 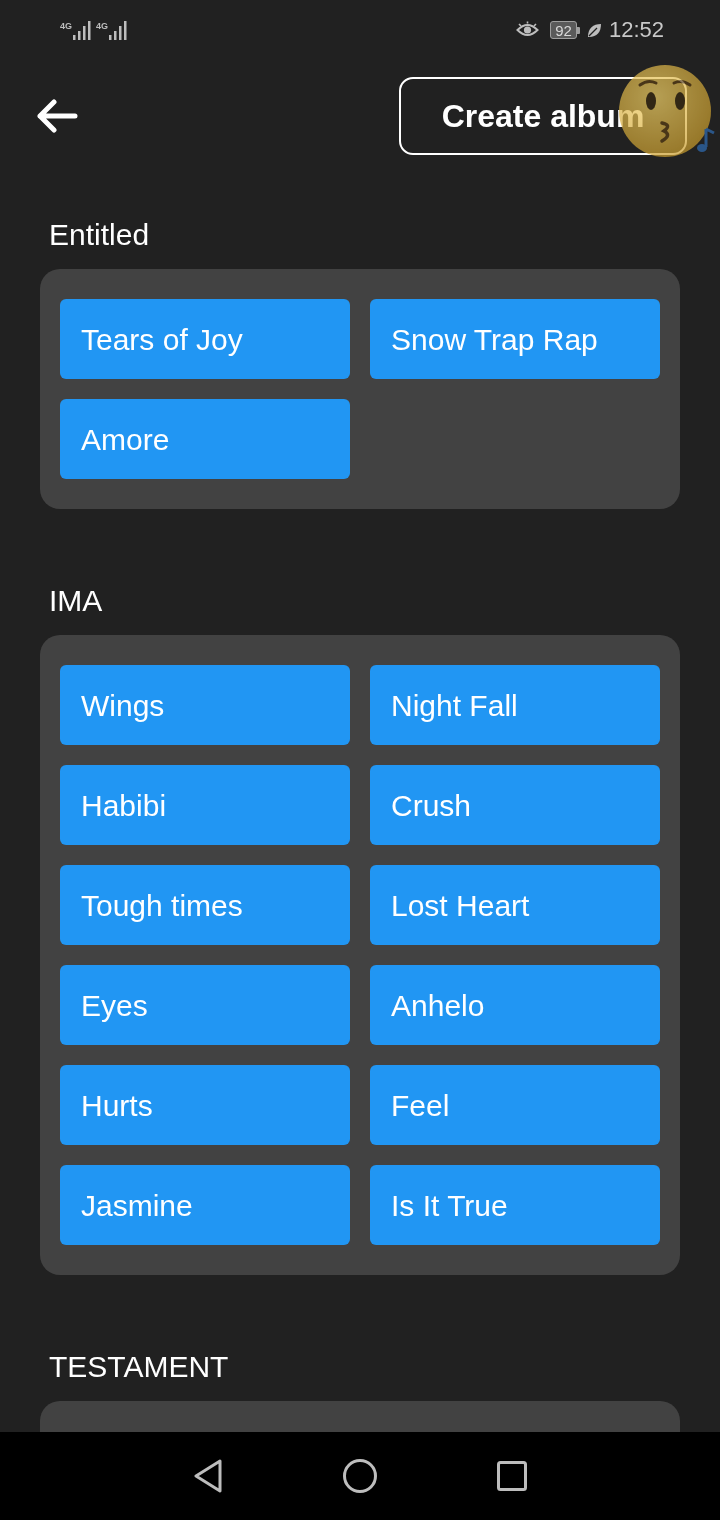 I want to click on album-title: Entitled, so click(x=99, y=235).